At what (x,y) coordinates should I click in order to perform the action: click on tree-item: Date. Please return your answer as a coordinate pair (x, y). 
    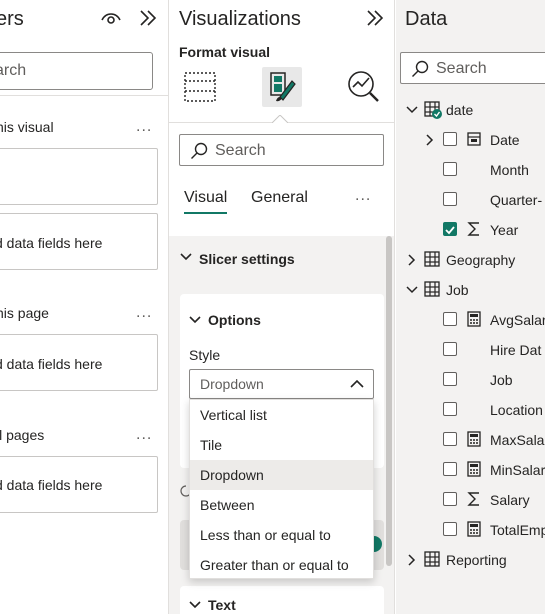
    Looking at the image, I should click on (470, 142).